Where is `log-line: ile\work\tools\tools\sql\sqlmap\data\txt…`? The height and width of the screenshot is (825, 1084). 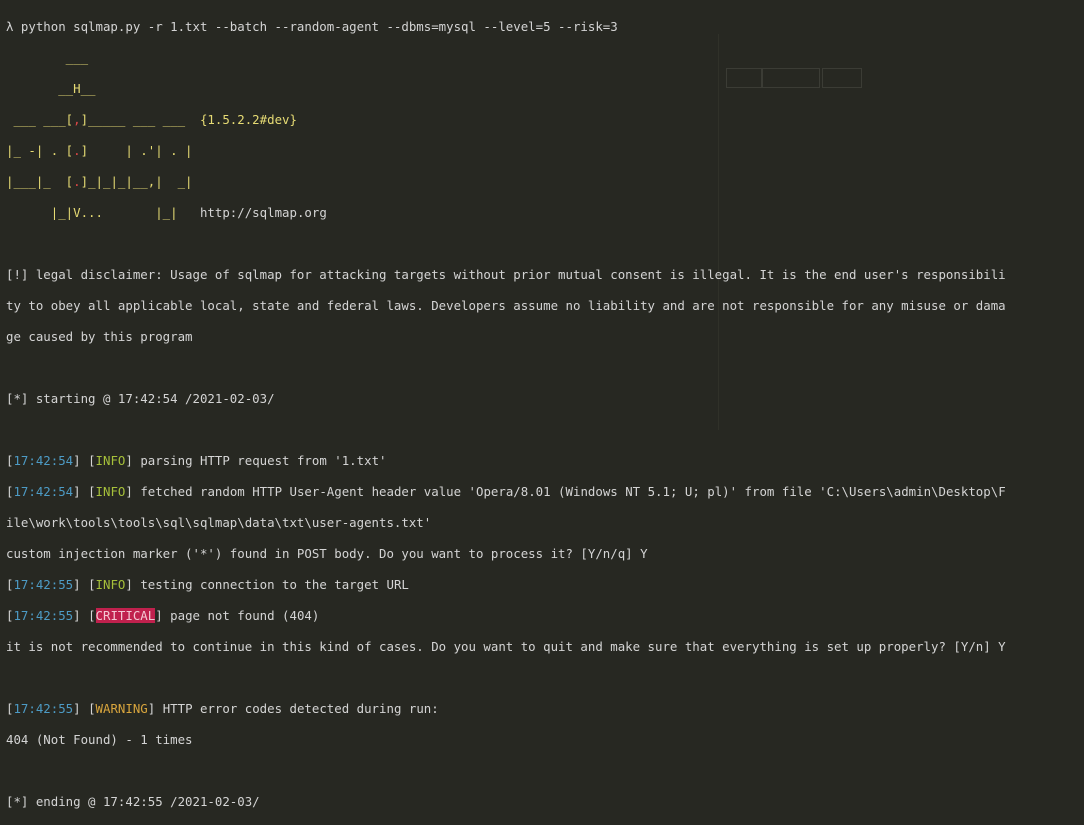 log-line: ile\work\tools\tools\sql\sqlmap\data\txt… is located at coordinates (219, 522).